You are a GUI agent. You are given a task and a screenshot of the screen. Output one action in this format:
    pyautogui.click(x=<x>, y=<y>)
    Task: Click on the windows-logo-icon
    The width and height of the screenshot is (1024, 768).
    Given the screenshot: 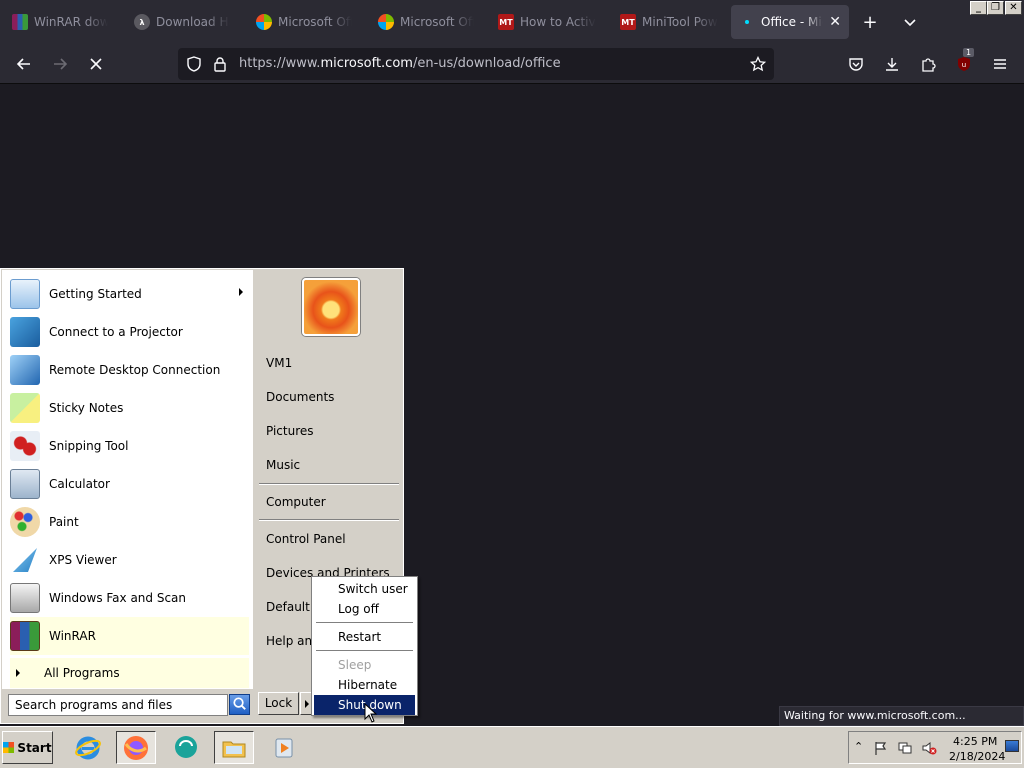 What is the action you would take?
    pyautogui.click(x=9, y=747)
    